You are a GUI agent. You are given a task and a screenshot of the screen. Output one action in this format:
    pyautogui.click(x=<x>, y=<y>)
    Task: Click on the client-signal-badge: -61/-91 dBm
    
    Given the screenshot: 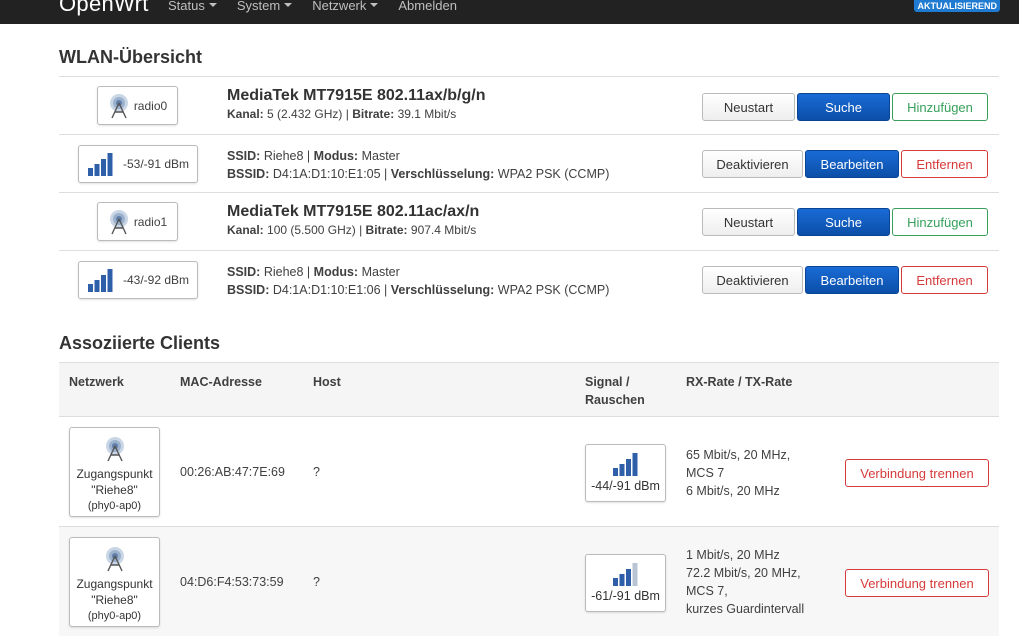 What is the action you would take?
    pyautogui.click(x=625, y=583)
    